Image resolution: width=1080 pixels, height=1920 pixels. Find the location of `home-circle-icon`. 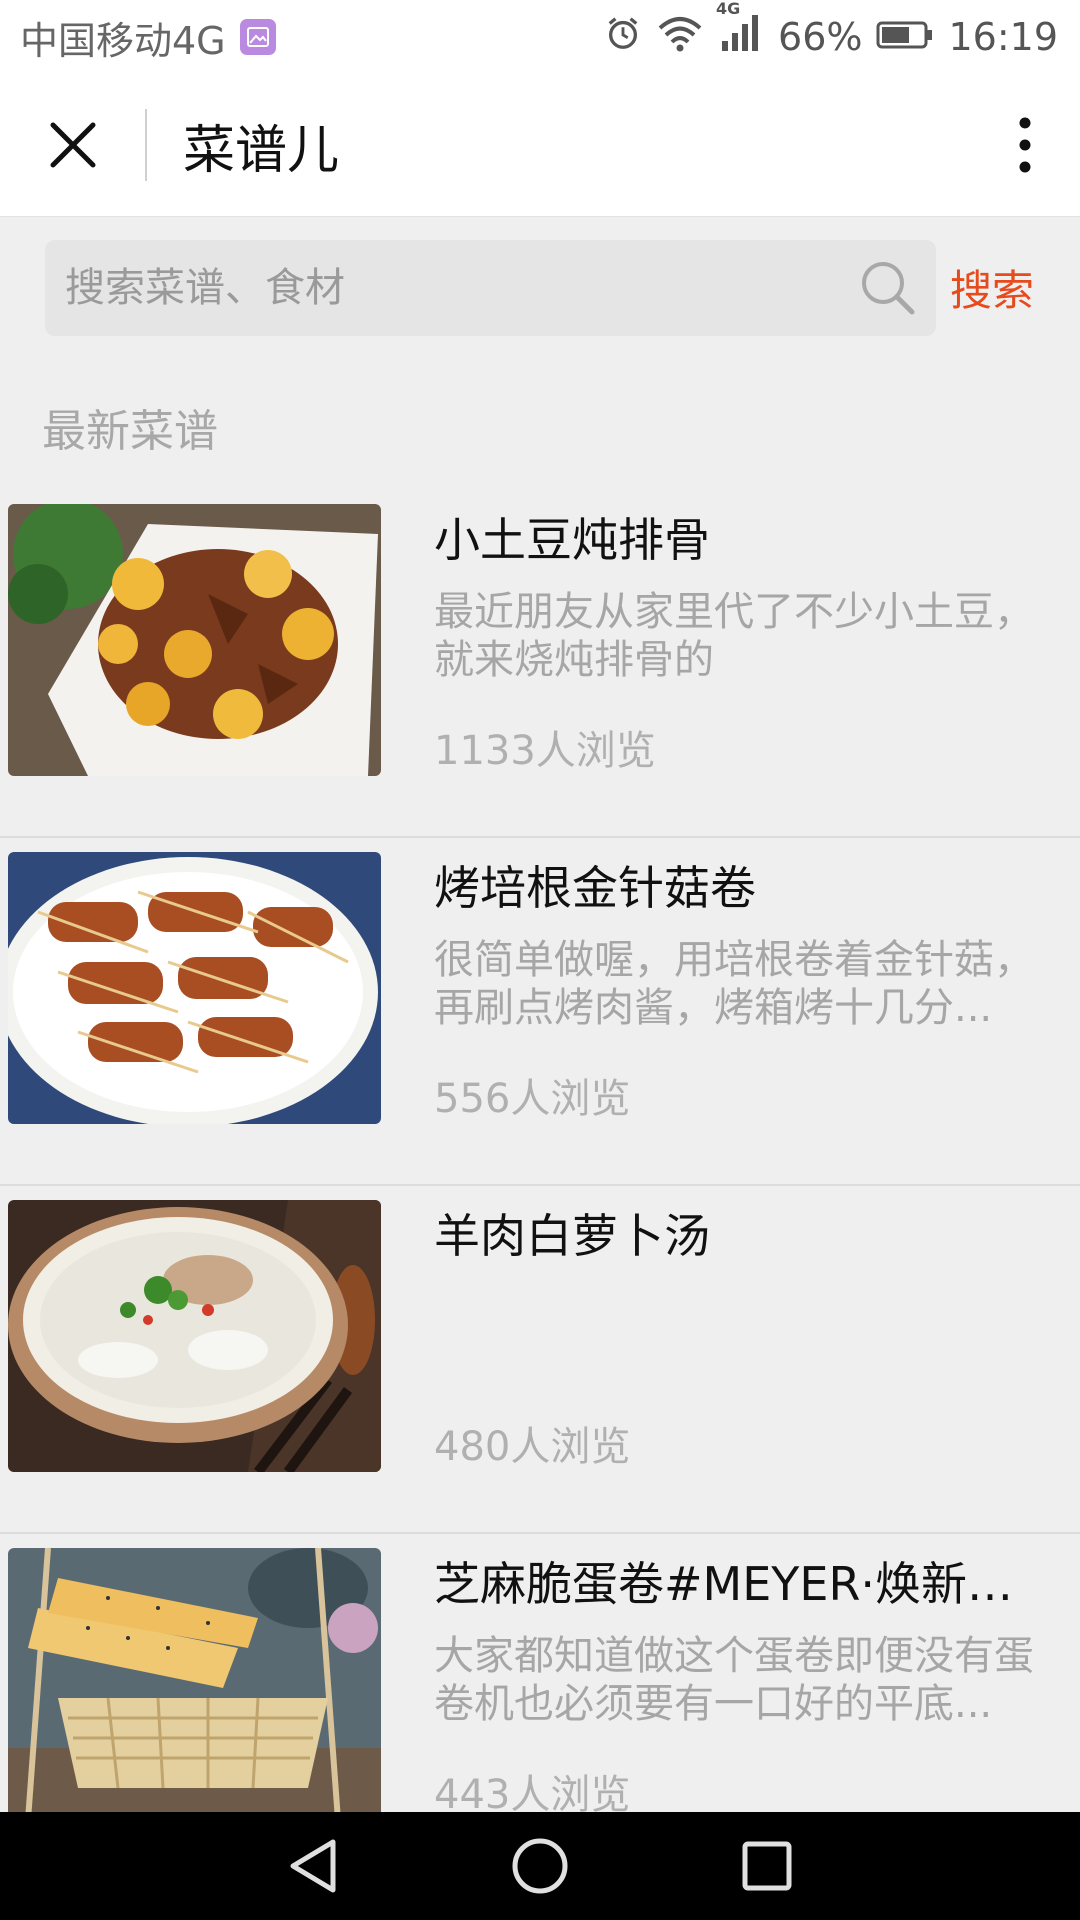

home-circle-icon is located at coordinates (540, 1866).